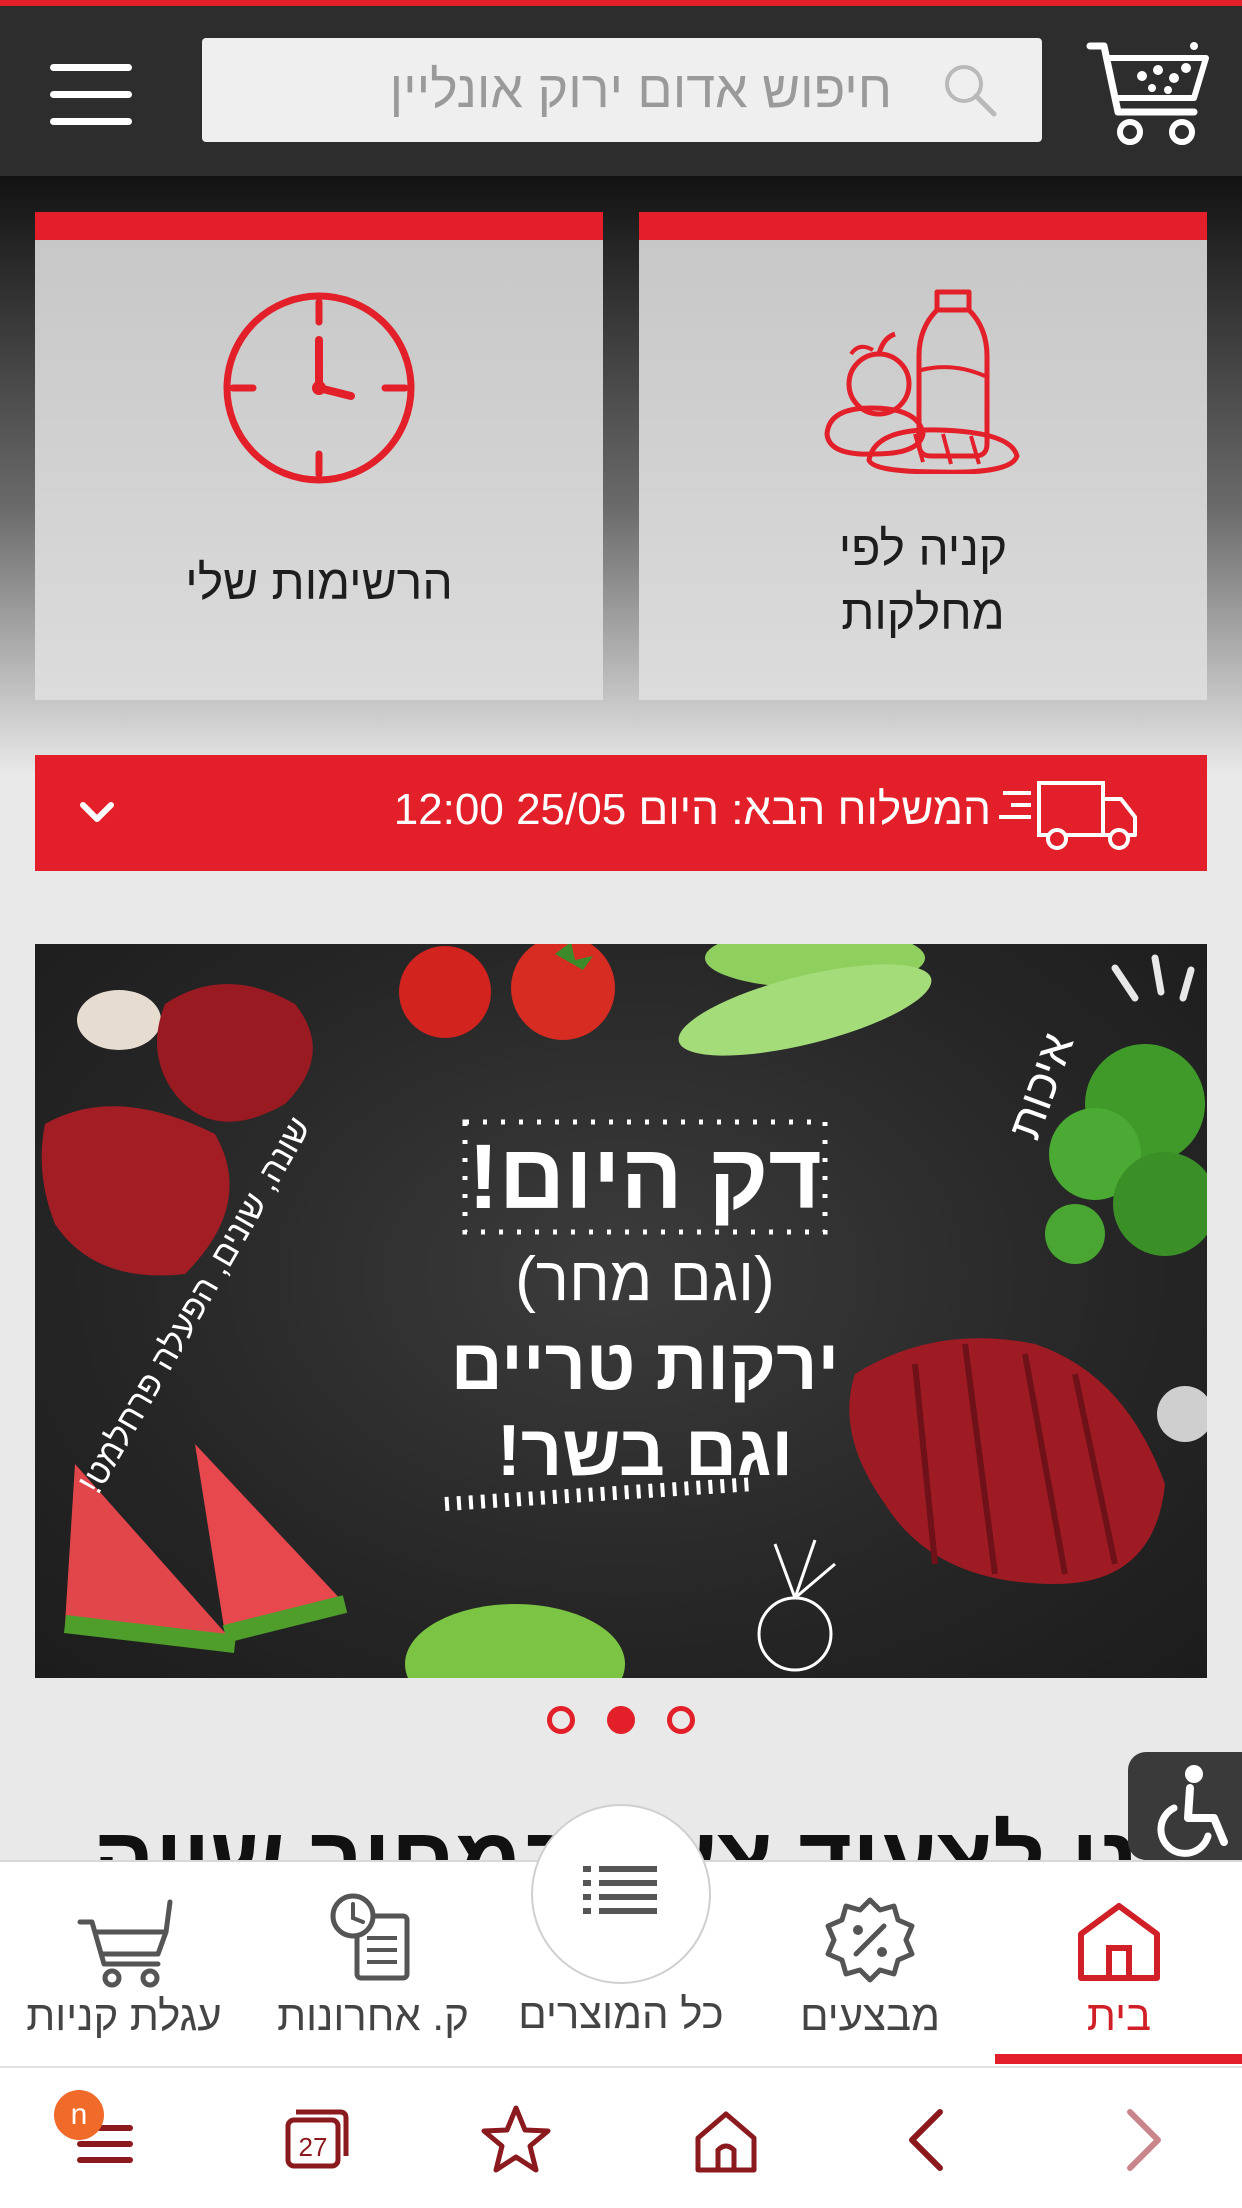 This screenshot has height=2208, width=1242. I want to click on banner-line-4: וגם בשר!, so click(645, 1451).